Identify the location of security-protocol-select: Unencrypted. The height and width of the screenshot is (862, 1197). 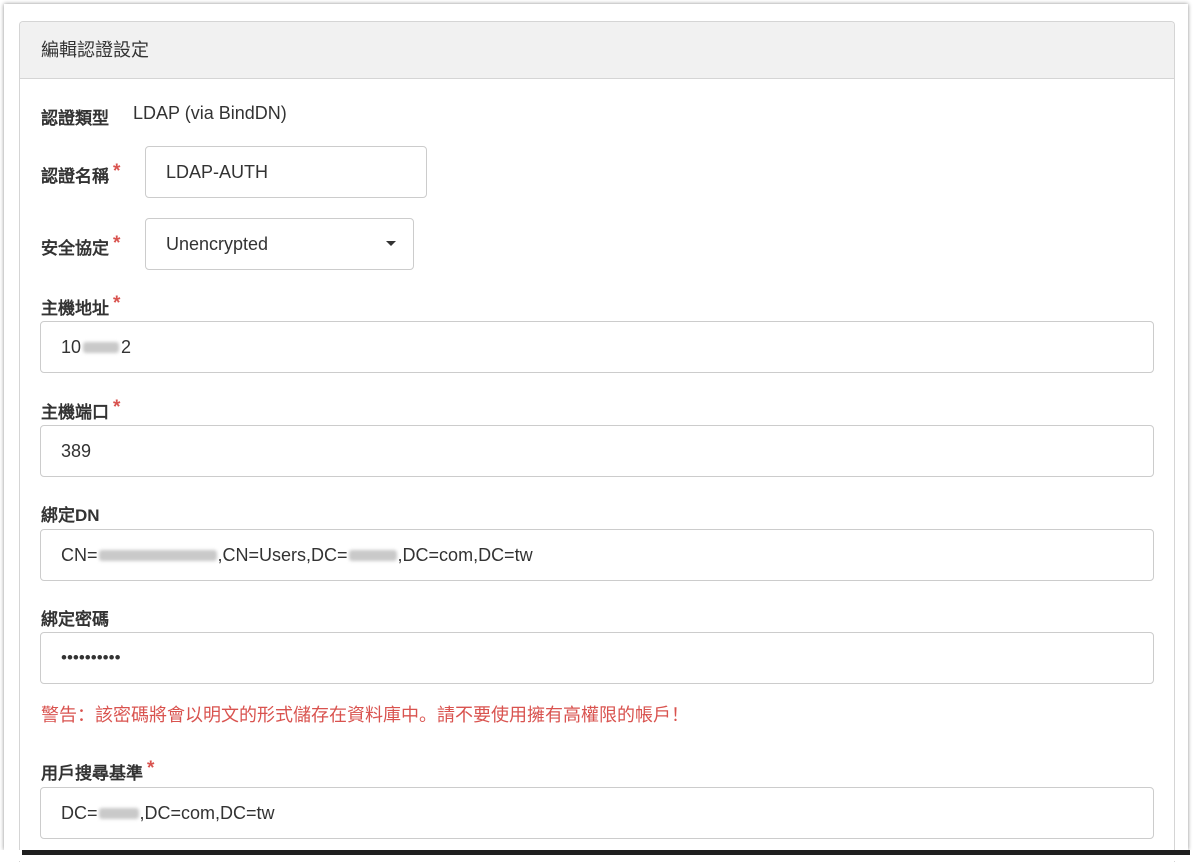
(279, 244).